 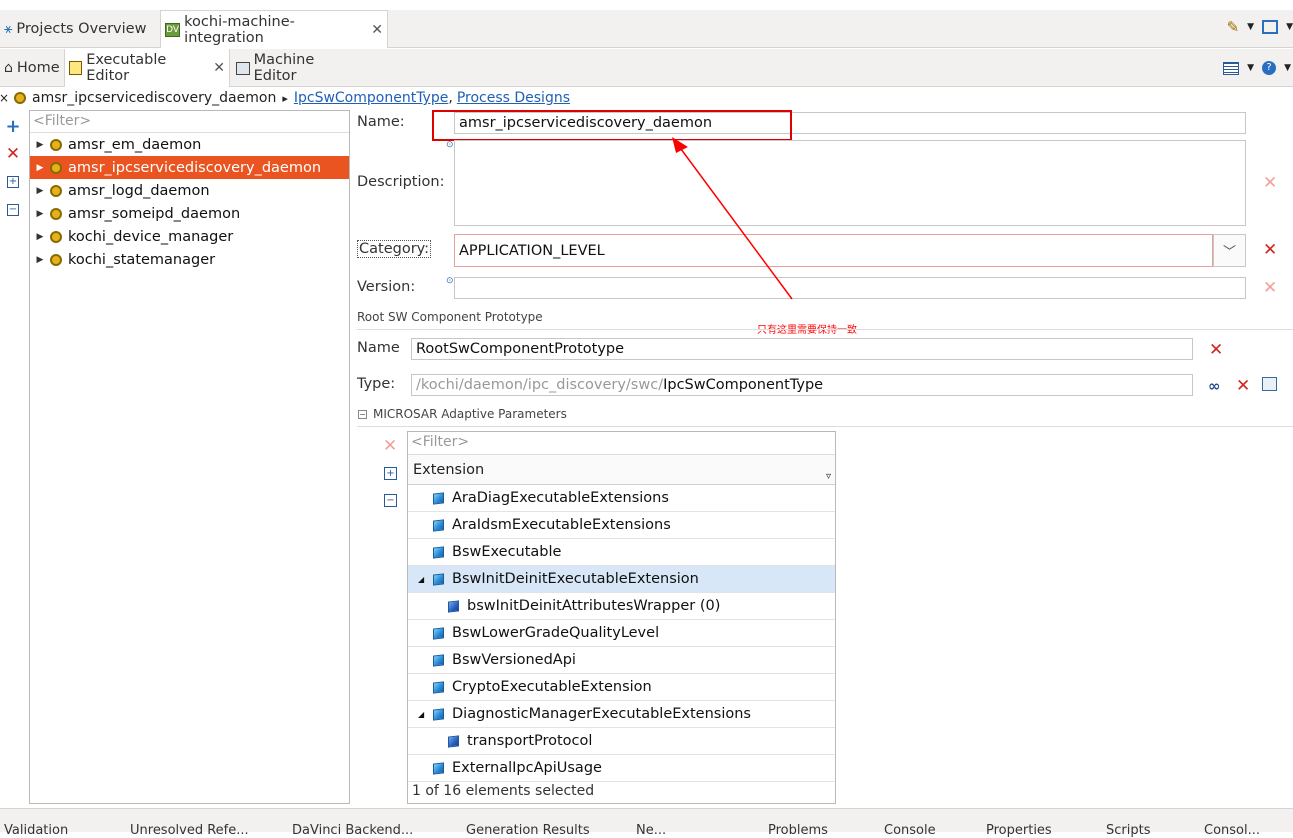 What do you see at coordinates (154, 98) in the screenshot?
I see `breadcrumb-item: amsr_ipcservicediscovery_daemon` at bounding box center [154, 98].